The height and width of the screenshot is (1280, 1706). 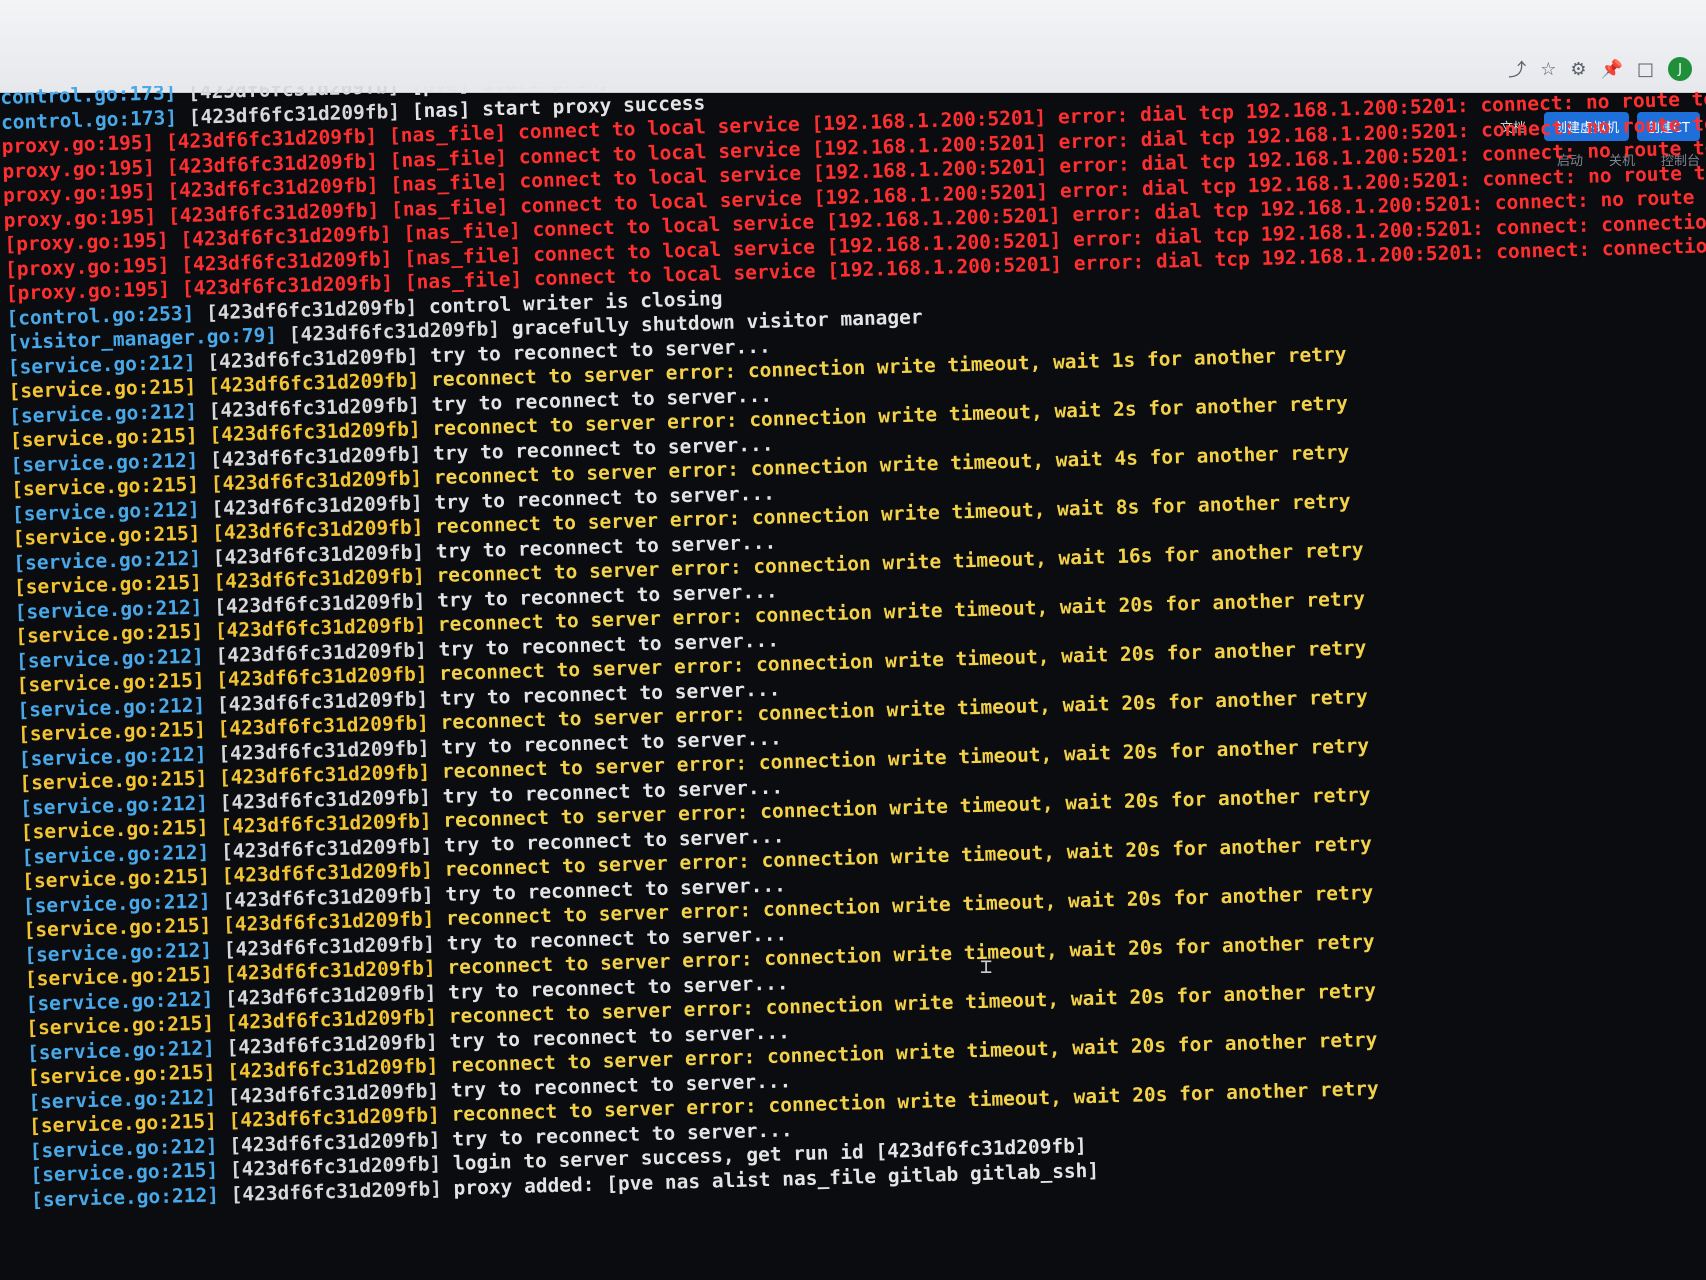 What do you see at coordinates (1600, 69) in the screenshot?
I see `toolbar-icon-group: ⤴ ☆ ⚙ 📌 □ J` at bounding box center [1600, 69].